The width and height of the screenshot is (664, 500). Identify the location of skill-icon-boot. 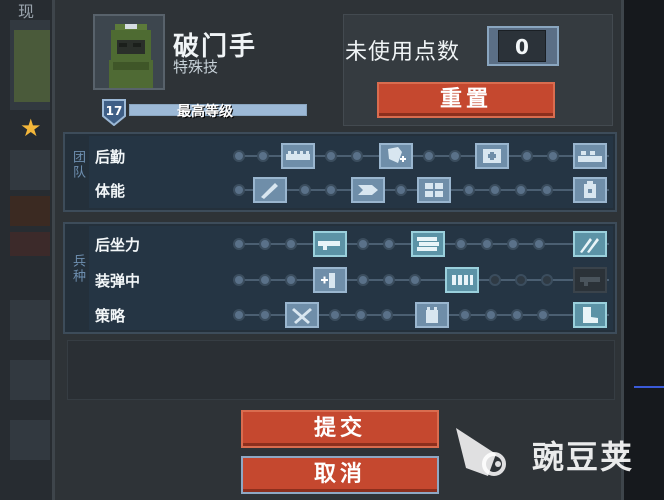
(590, 315).